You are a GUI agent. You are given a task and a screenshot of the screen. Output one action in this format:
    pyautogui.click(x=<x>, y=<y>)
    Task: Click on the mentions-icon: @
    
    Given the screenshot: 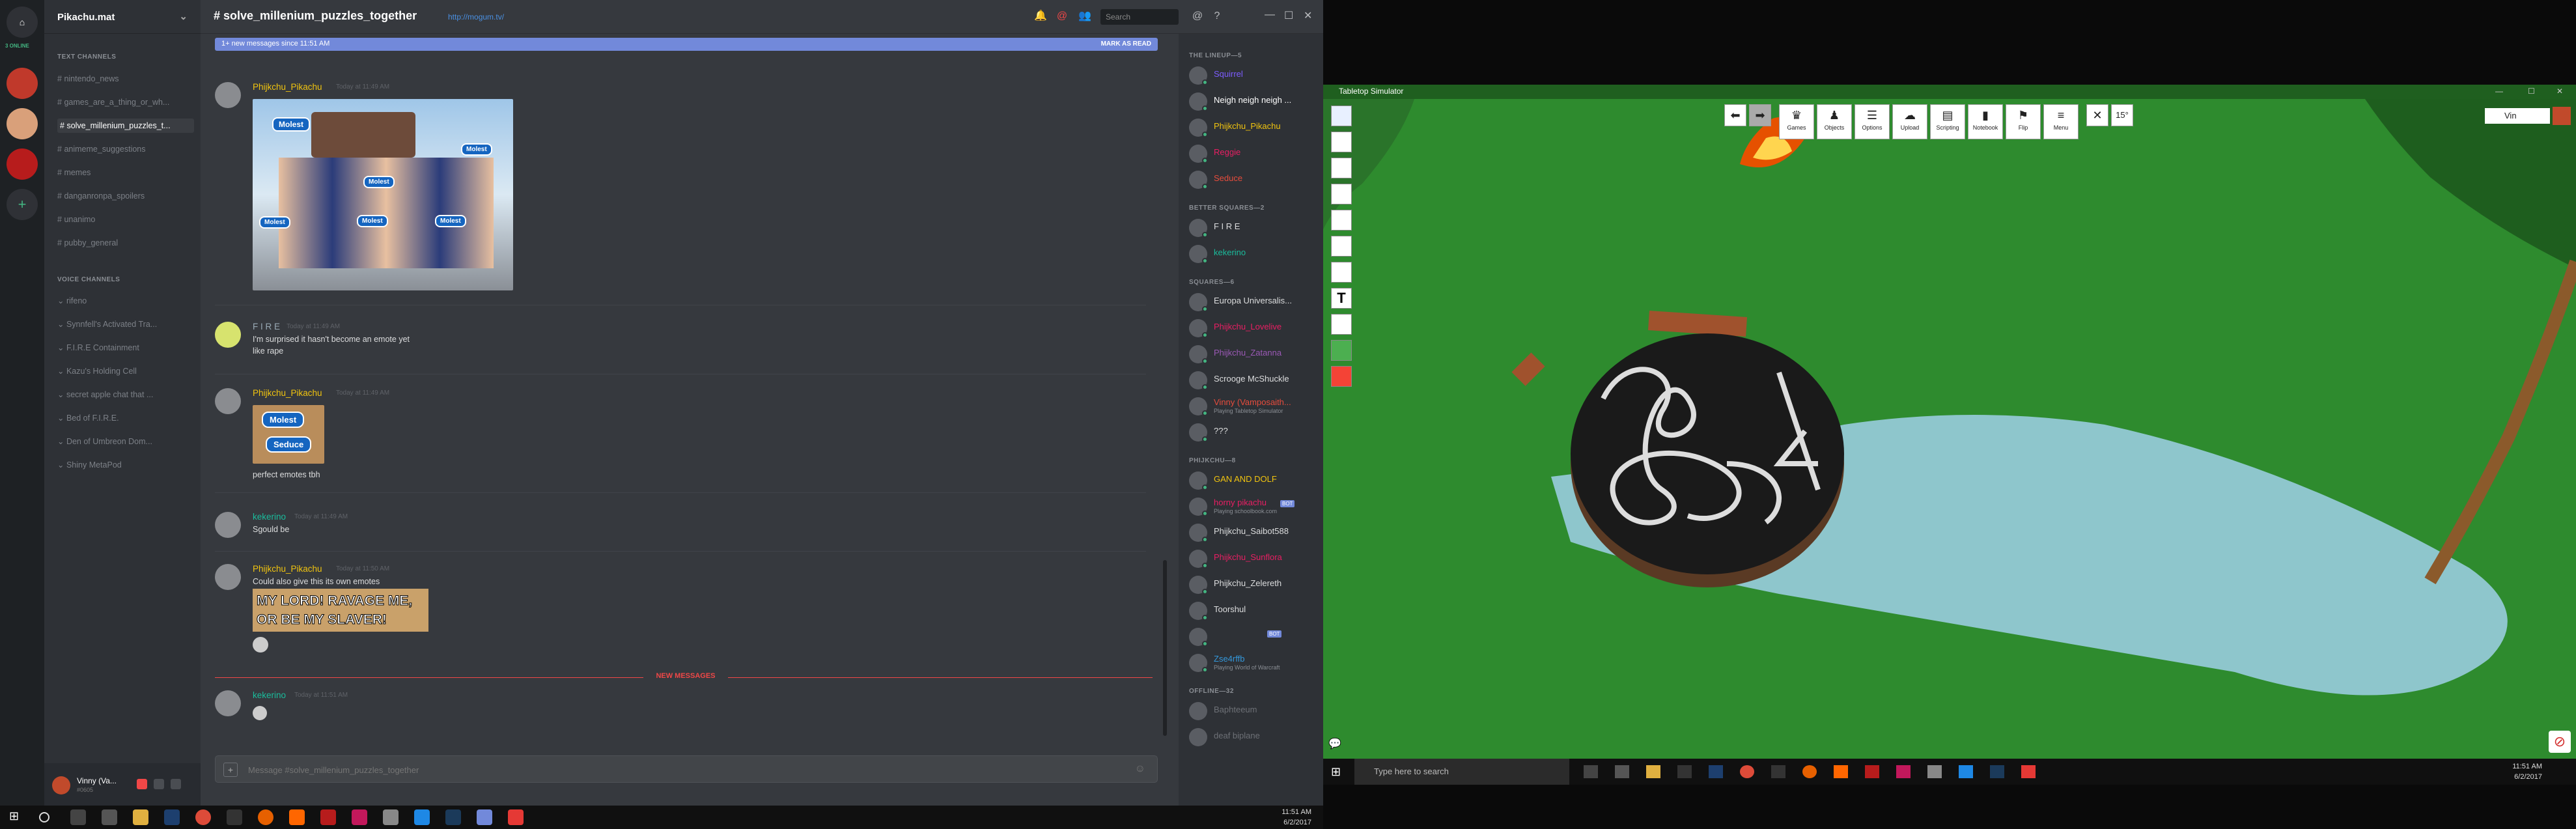 What is the action you would take?
    pyautogui.click(x=1198, y=16)
    